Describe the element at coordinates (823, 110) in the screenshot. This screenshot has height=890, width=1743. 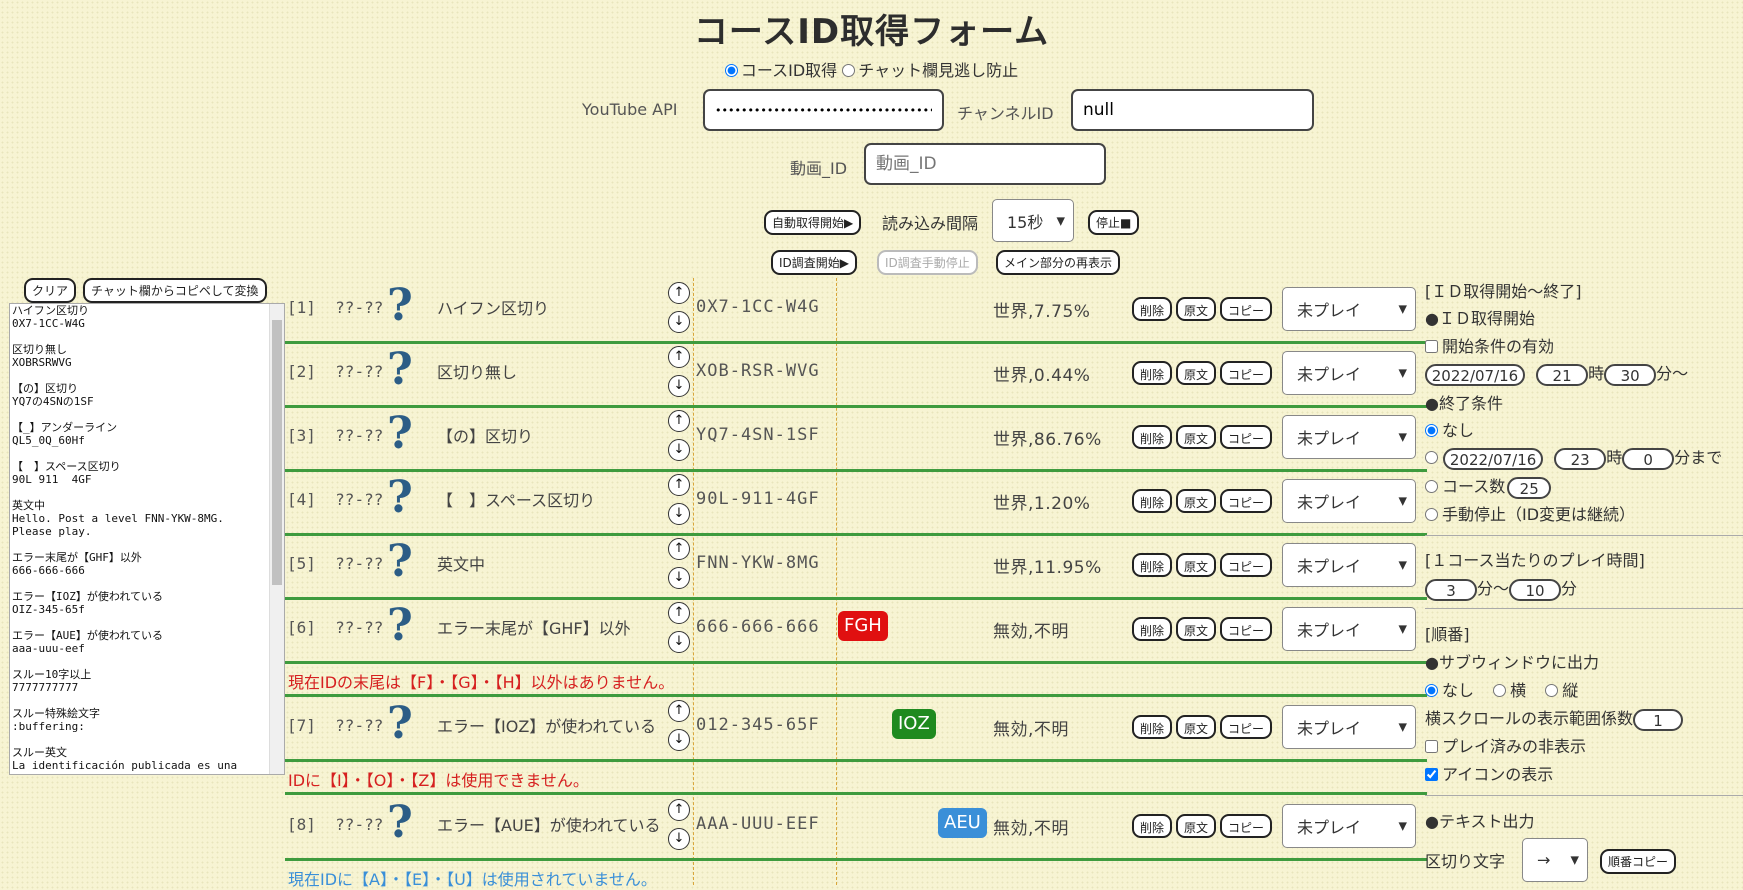
I see `api-key-input` at that location.